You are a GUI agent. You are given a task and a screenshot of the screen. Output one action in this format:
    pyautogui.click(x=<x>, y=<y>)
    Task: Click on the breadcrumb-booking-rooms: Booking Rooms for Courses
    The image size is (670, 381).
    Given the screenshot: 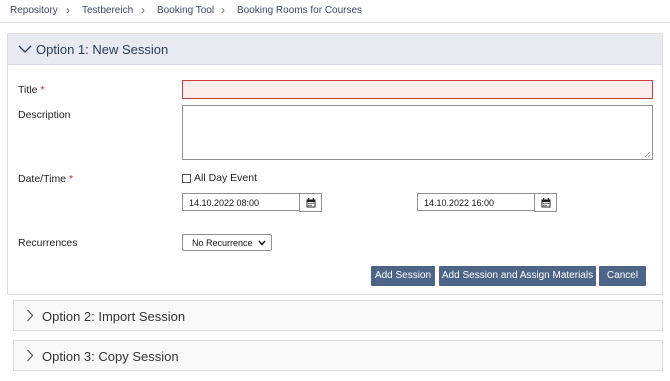 What is the action you would take?
    pyautogui.click(x=299, y=10)
    